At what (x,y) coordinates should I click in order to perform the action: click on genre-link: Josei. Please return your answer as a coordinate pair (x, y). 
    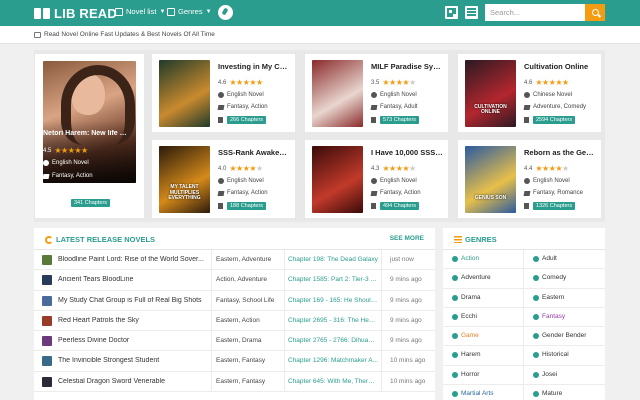
    Looking at the image, I should click on (564, 376).